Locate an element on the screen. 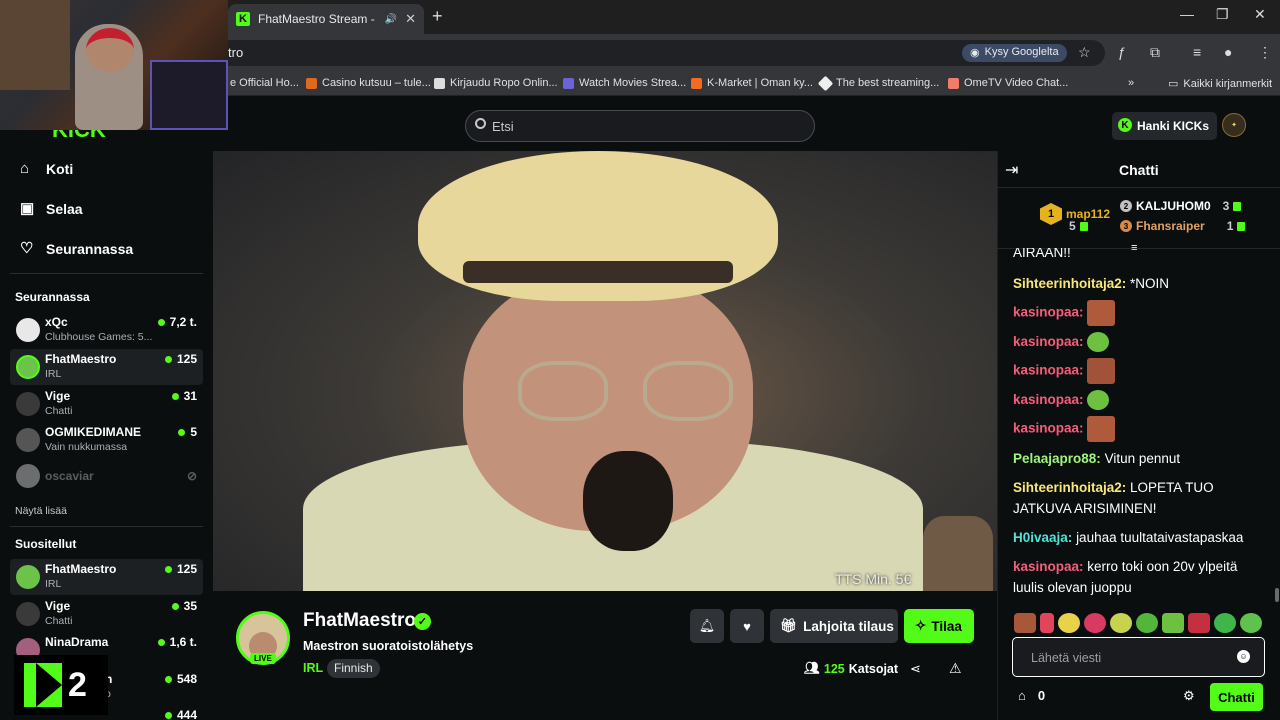 The height and width of the screenshot is (720, 1280). emote-cool-icon is located at coordinates (1225, 623).